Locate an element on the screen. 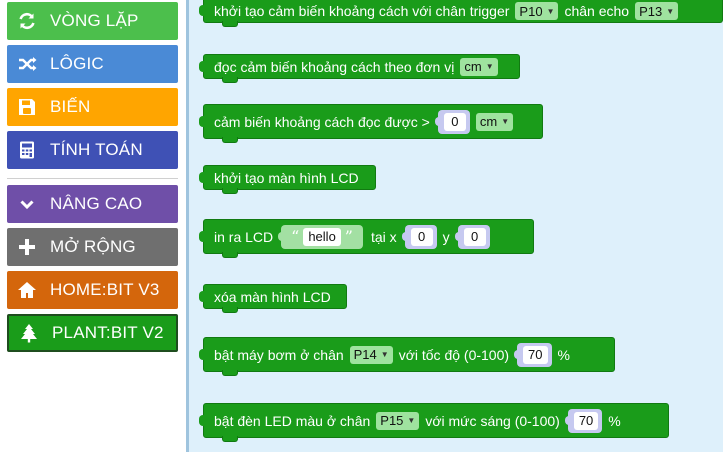 The height and width of the screenshot is (452, 723). shuffle-icon is located at coordinates (27, 64).